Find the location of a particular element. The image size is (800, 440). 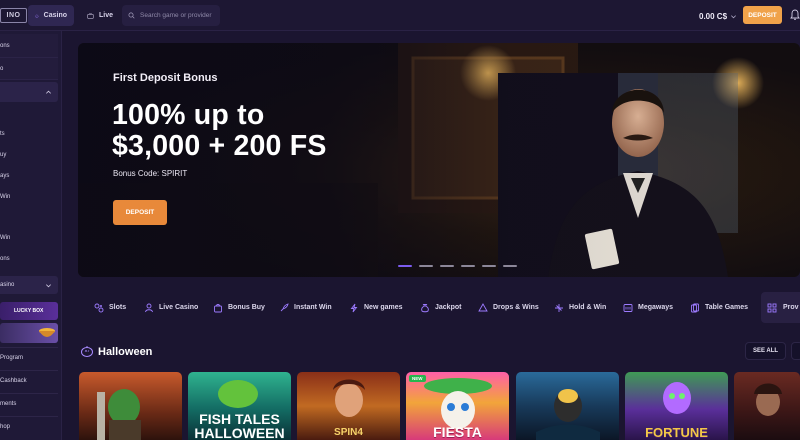

tab-casino-label: Casino is located at coordinates (55, 15).